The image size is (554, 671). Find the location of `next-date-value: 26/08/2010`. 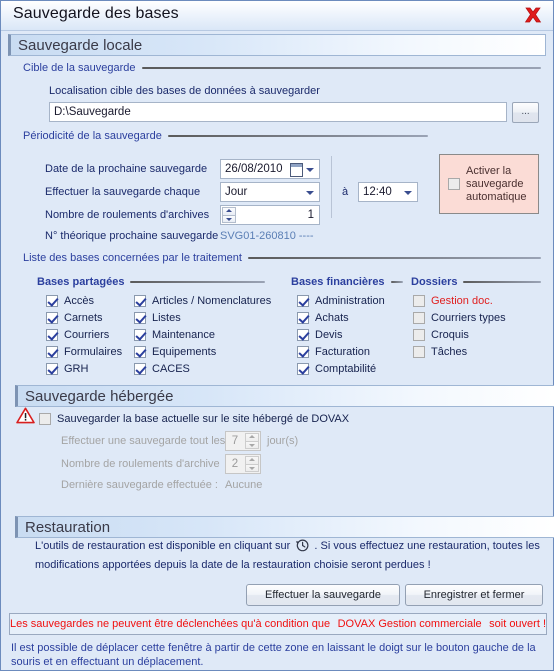

next-date-value: 26/08/2010 is located at coordinates (254, 169).